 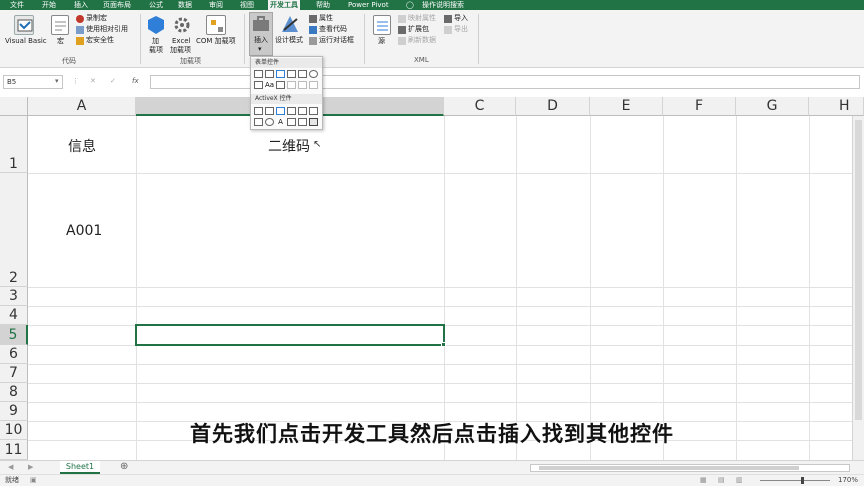 I want to click on name-box: B5, so click(x=33, y=82).